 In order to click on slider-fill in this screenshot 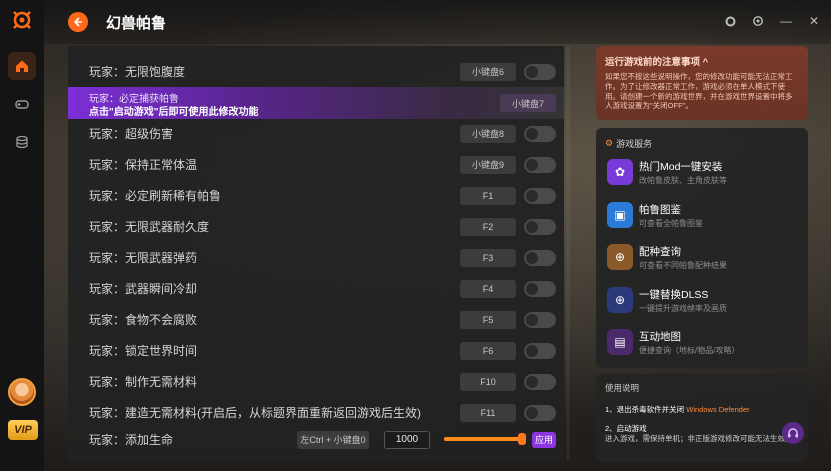, I will do `click(483, 439)`.